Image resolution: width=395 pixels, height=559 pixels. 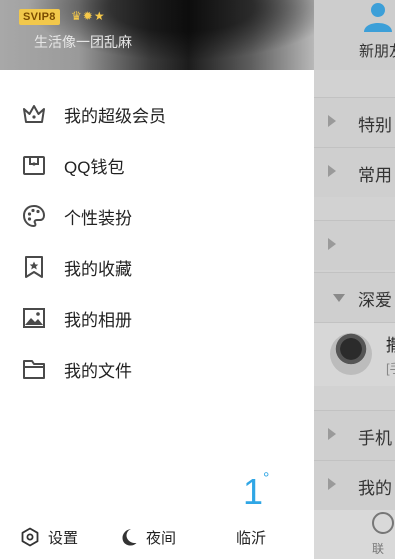 I want to click on group-row: 深爱, so click(x=354, y=297).